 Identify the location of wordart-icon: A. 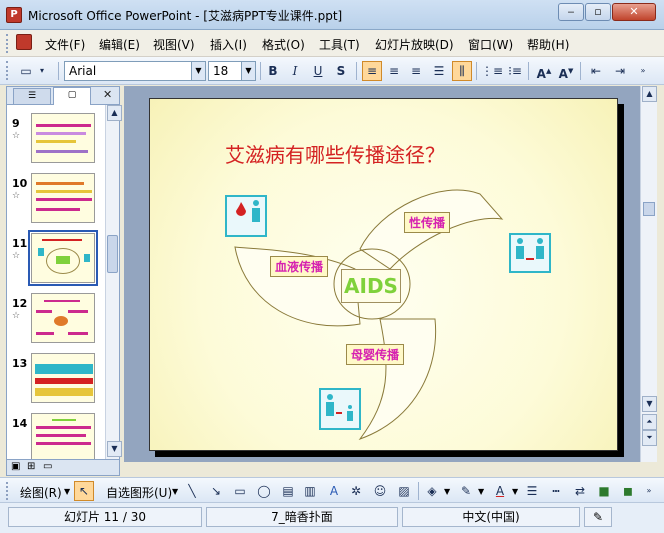
(334, 491).